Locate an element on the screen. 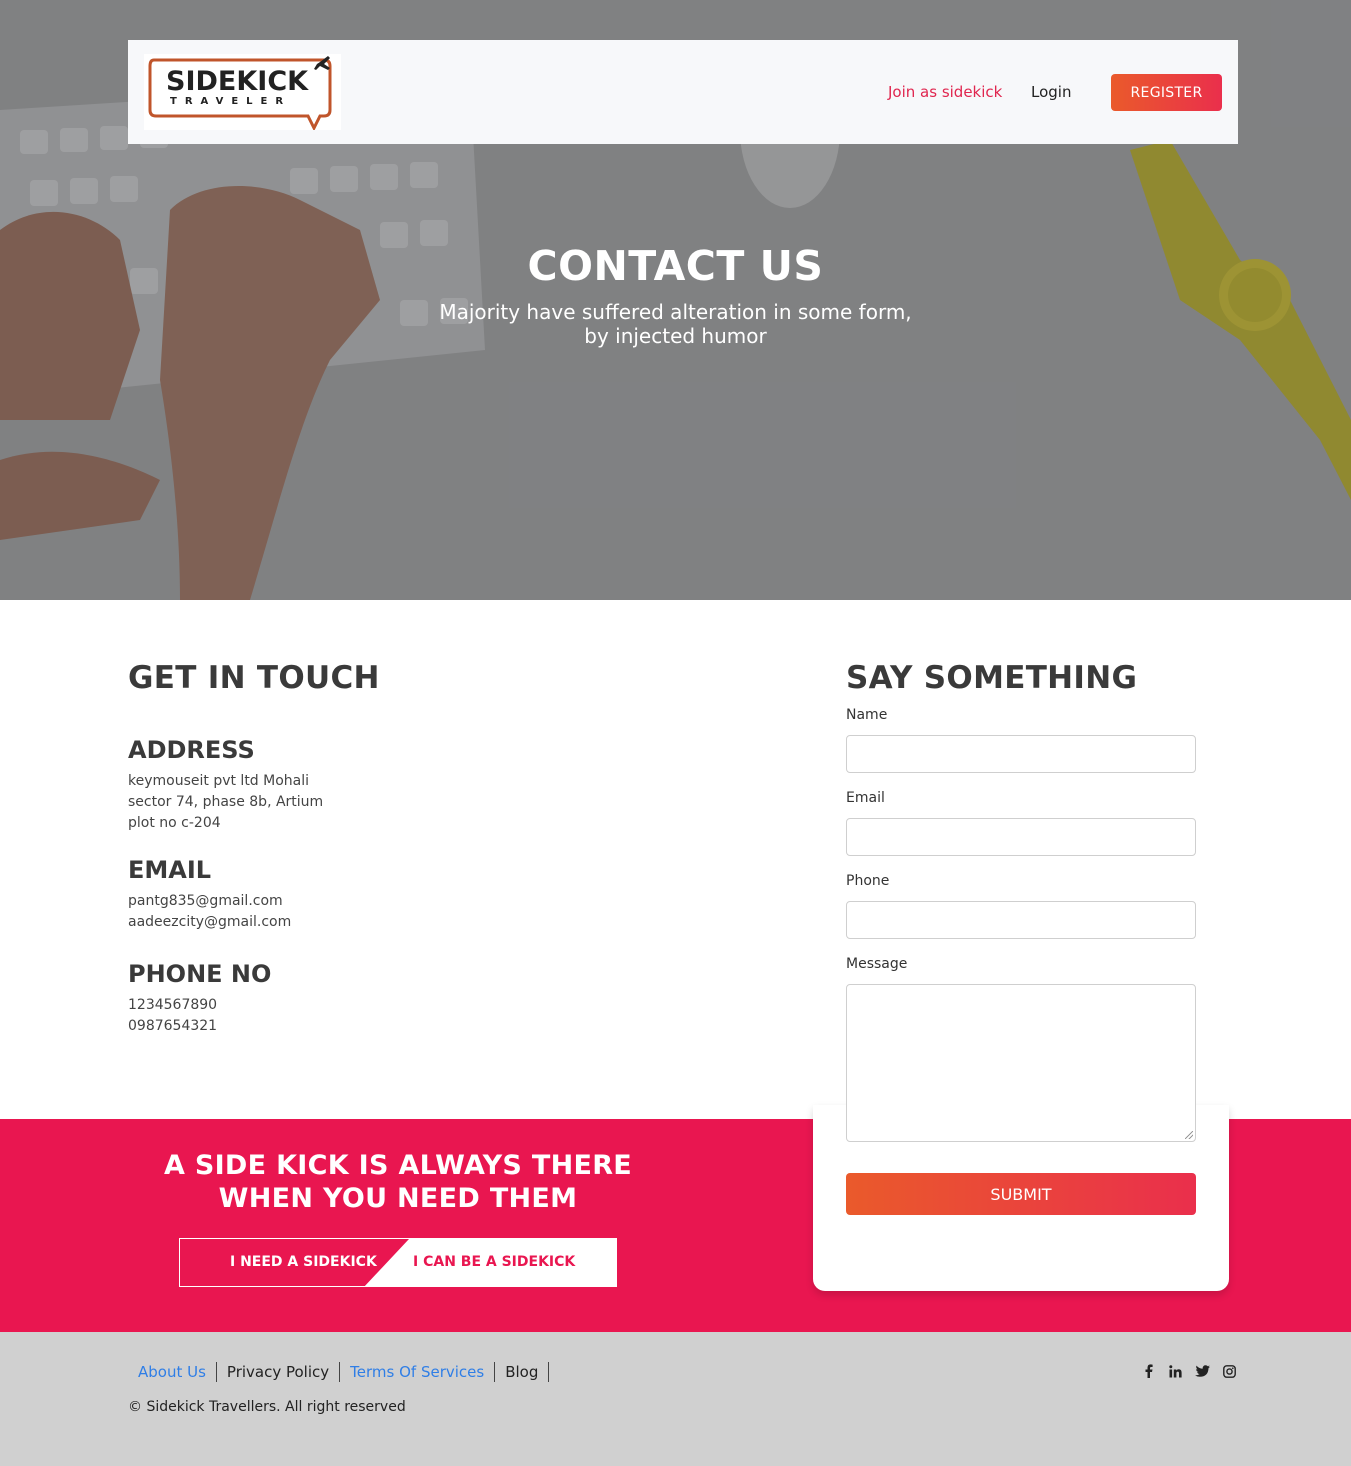 The image size is (1351, 1466). phone-number: 1234567890 is located at coordinates (173, 1005).